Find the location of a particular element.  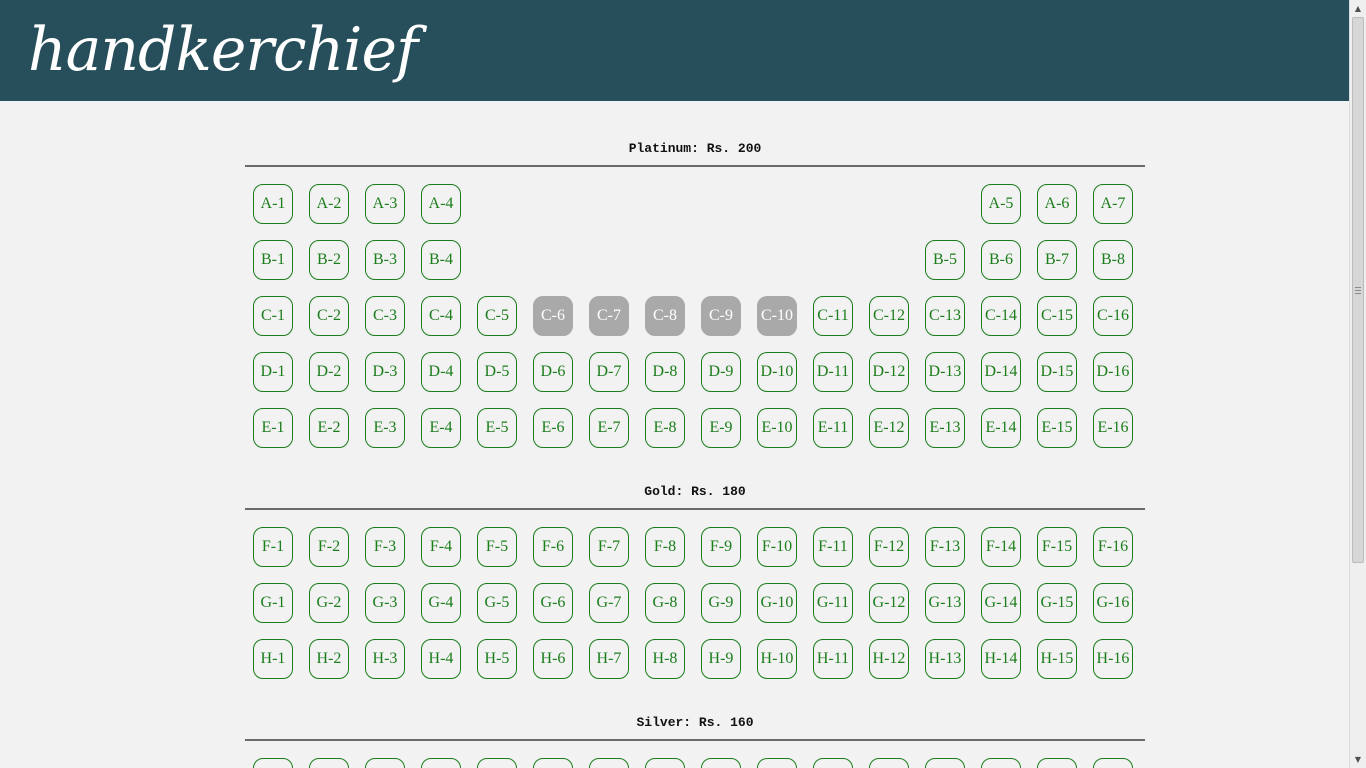

seat-button: F-11 is located at coordinates (833, 547).